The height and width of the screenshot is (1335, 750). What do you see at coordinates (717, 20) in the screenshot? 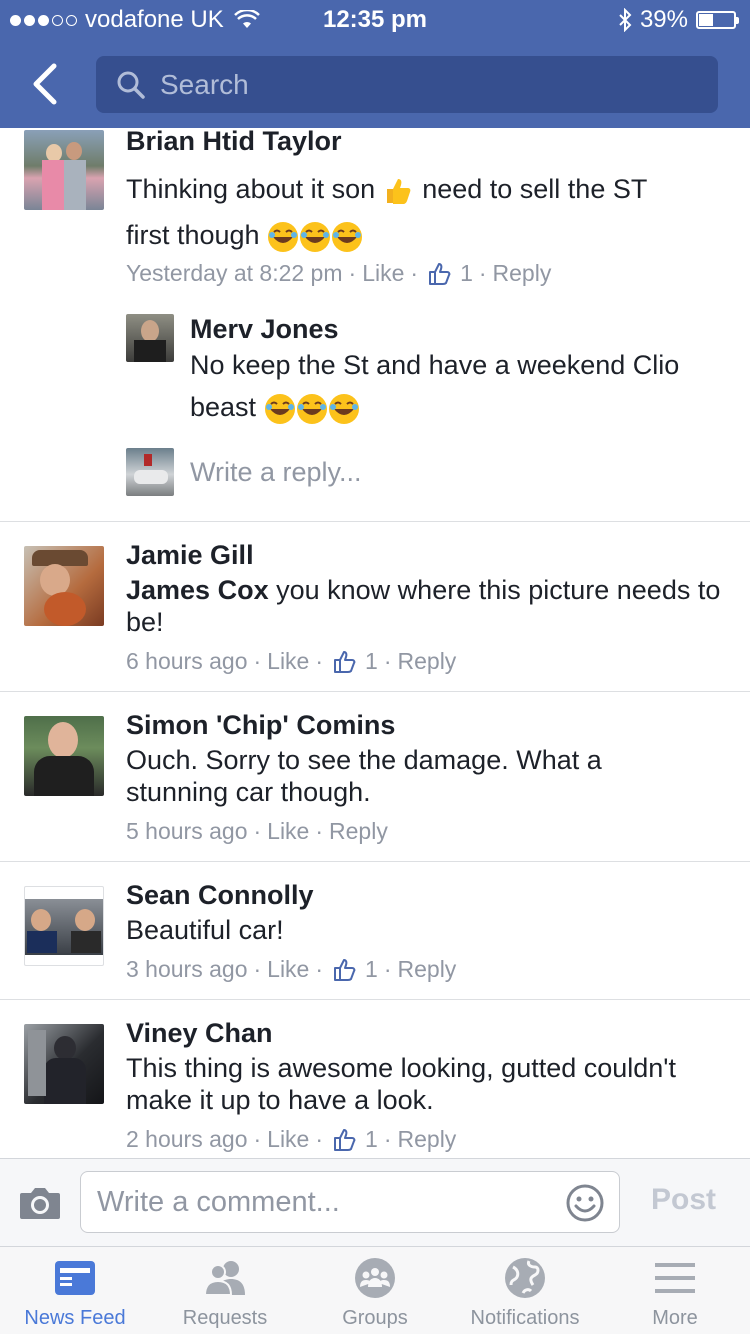
I see `battery-icon` at bounding box center [717, 20].